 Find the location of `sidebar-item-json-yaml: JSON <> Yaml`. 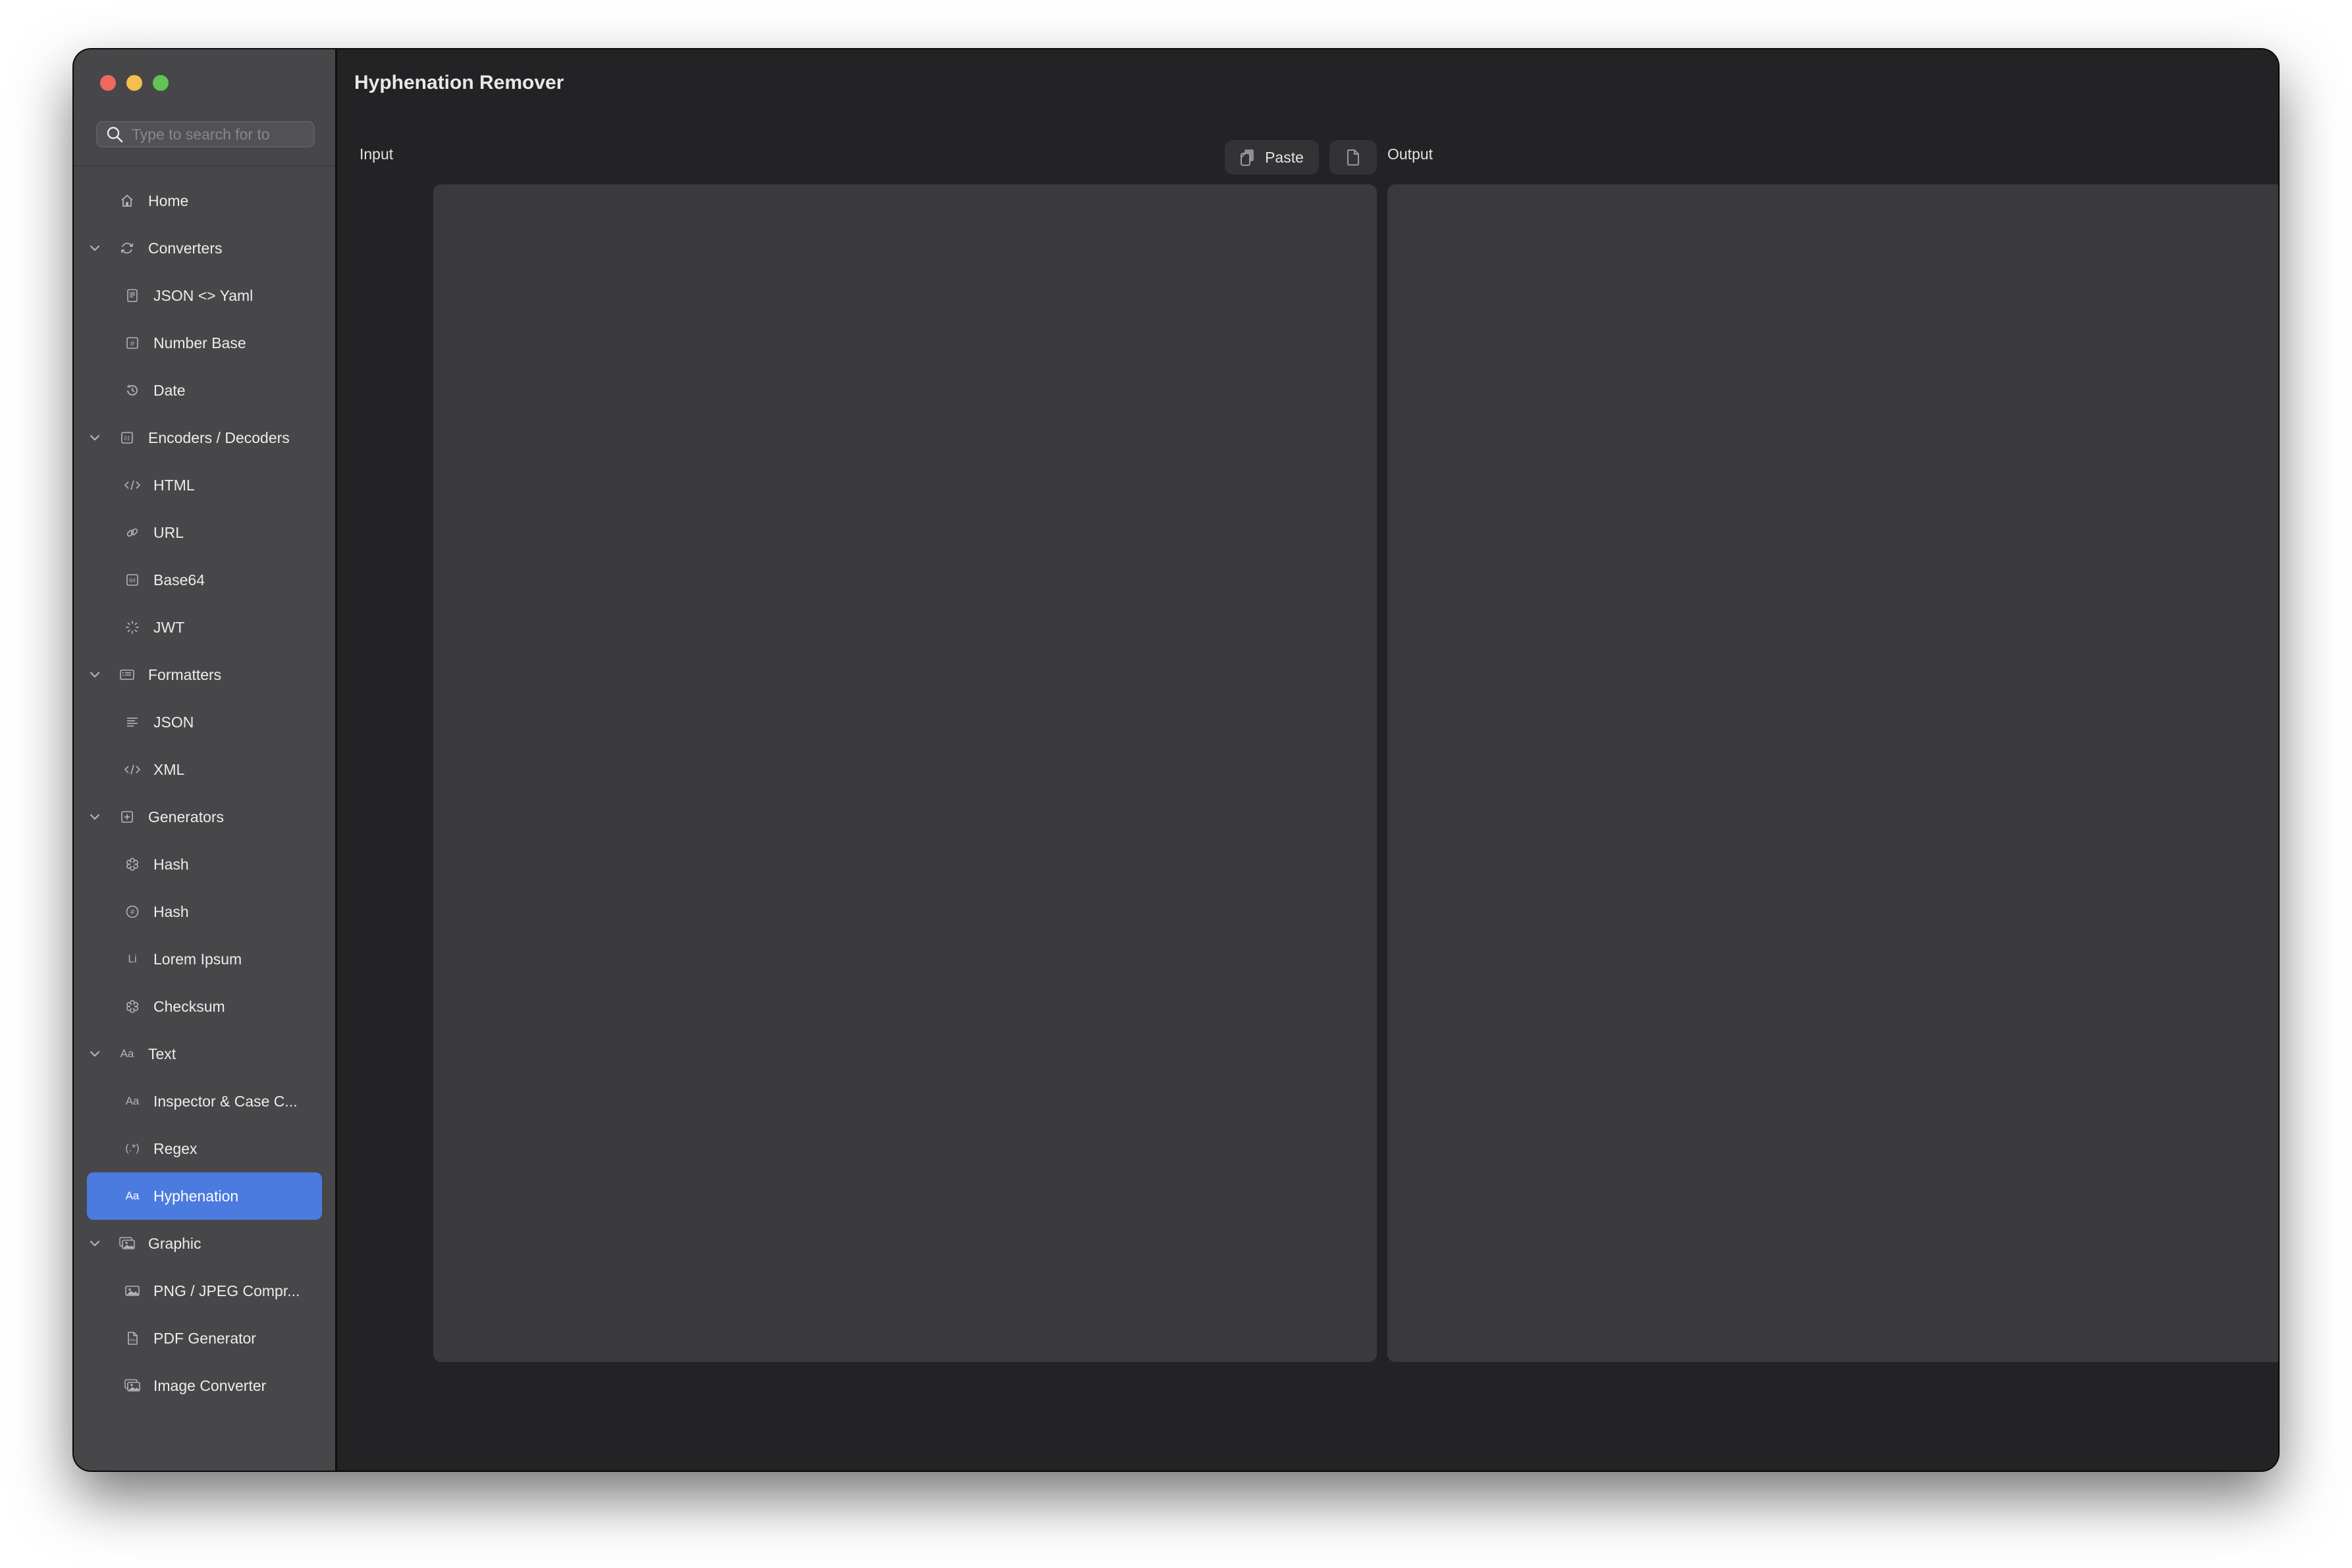

sidebar-item-json-yaml: JSON <> Yaml is located at coordinates (204, 295).